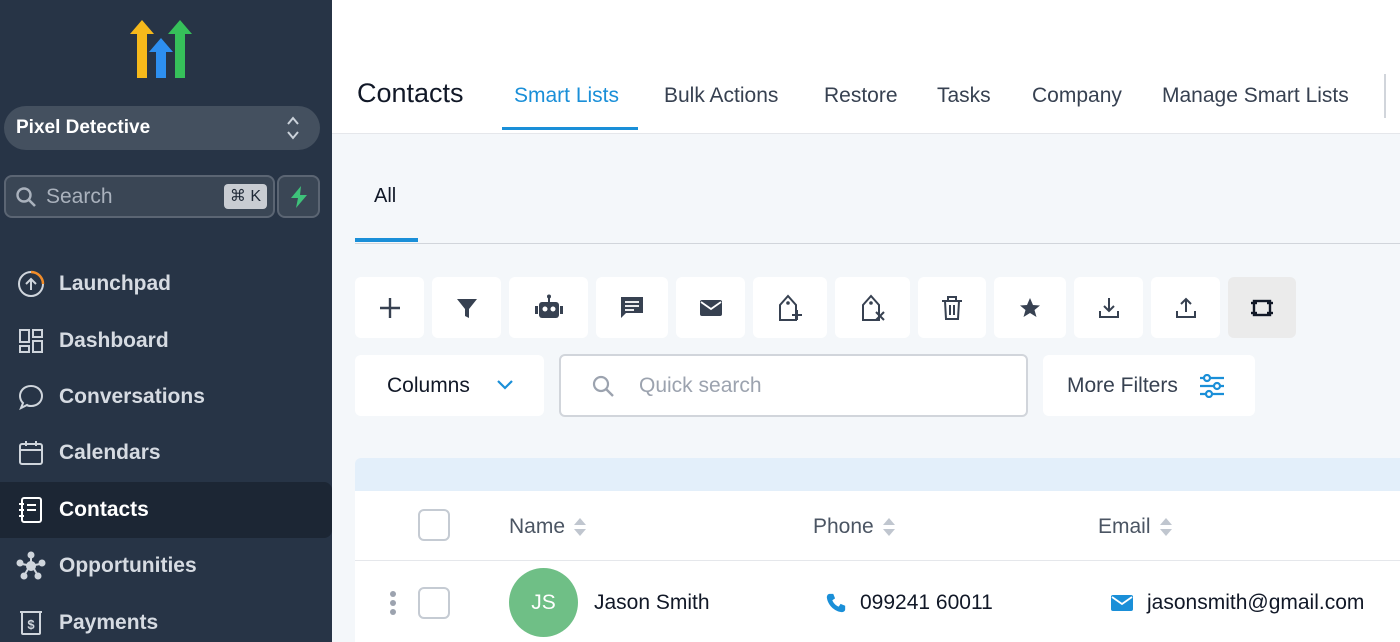  Describe the element at coordinates (434, 603) in the screenshot. I see `row-checkbox` at that location.